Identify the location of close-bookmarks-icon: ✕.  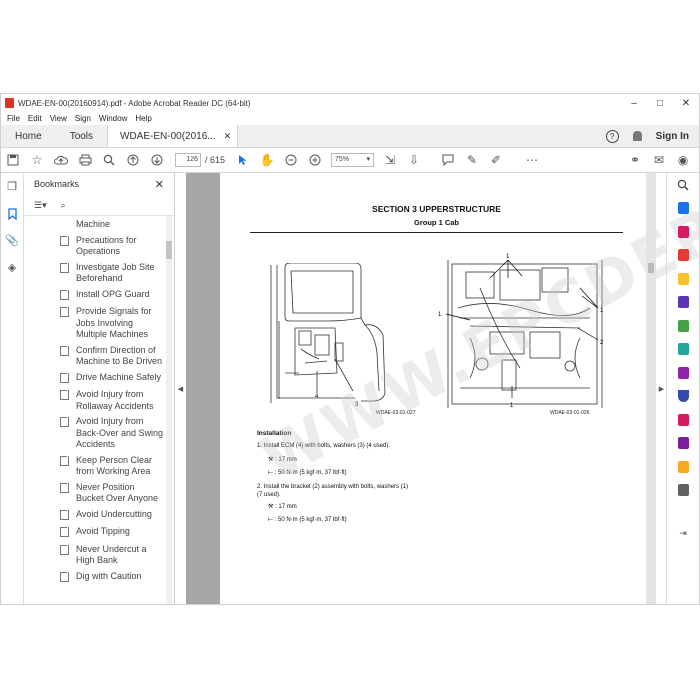
(159, 184).